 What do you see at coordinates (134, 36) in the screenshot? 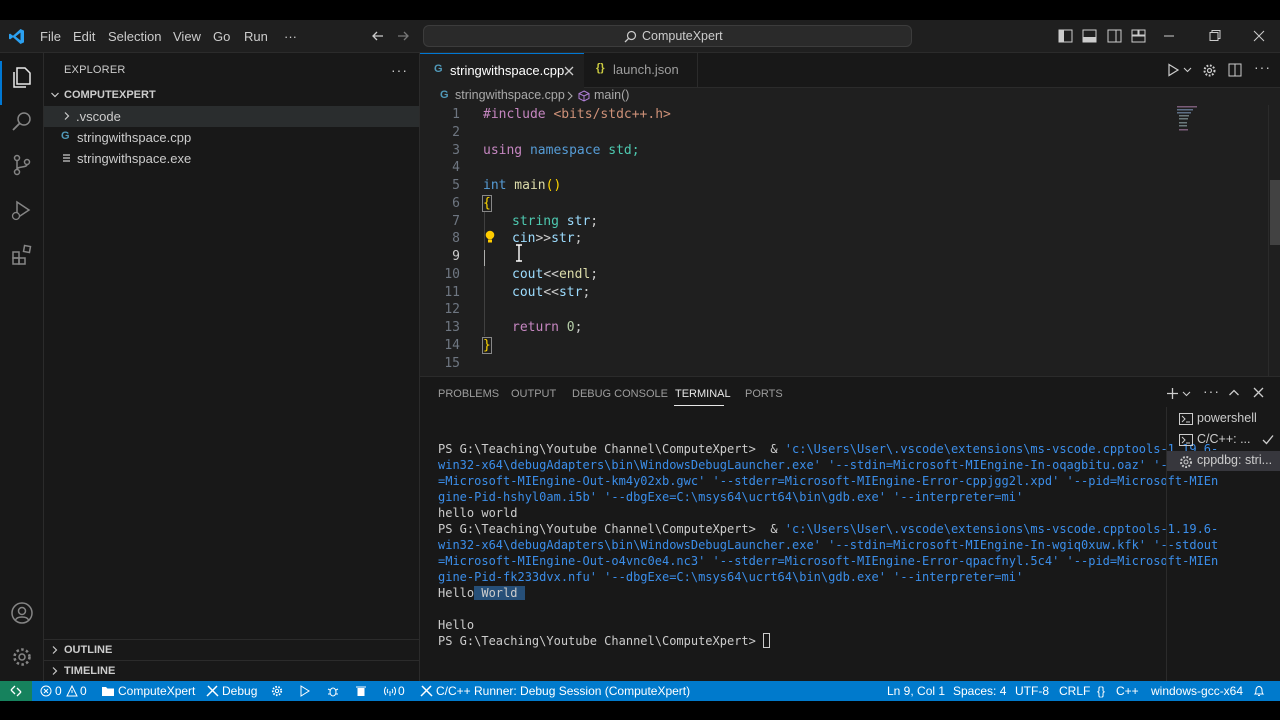
I see `menu-selection: Selection` at bounding box center [134, 36].